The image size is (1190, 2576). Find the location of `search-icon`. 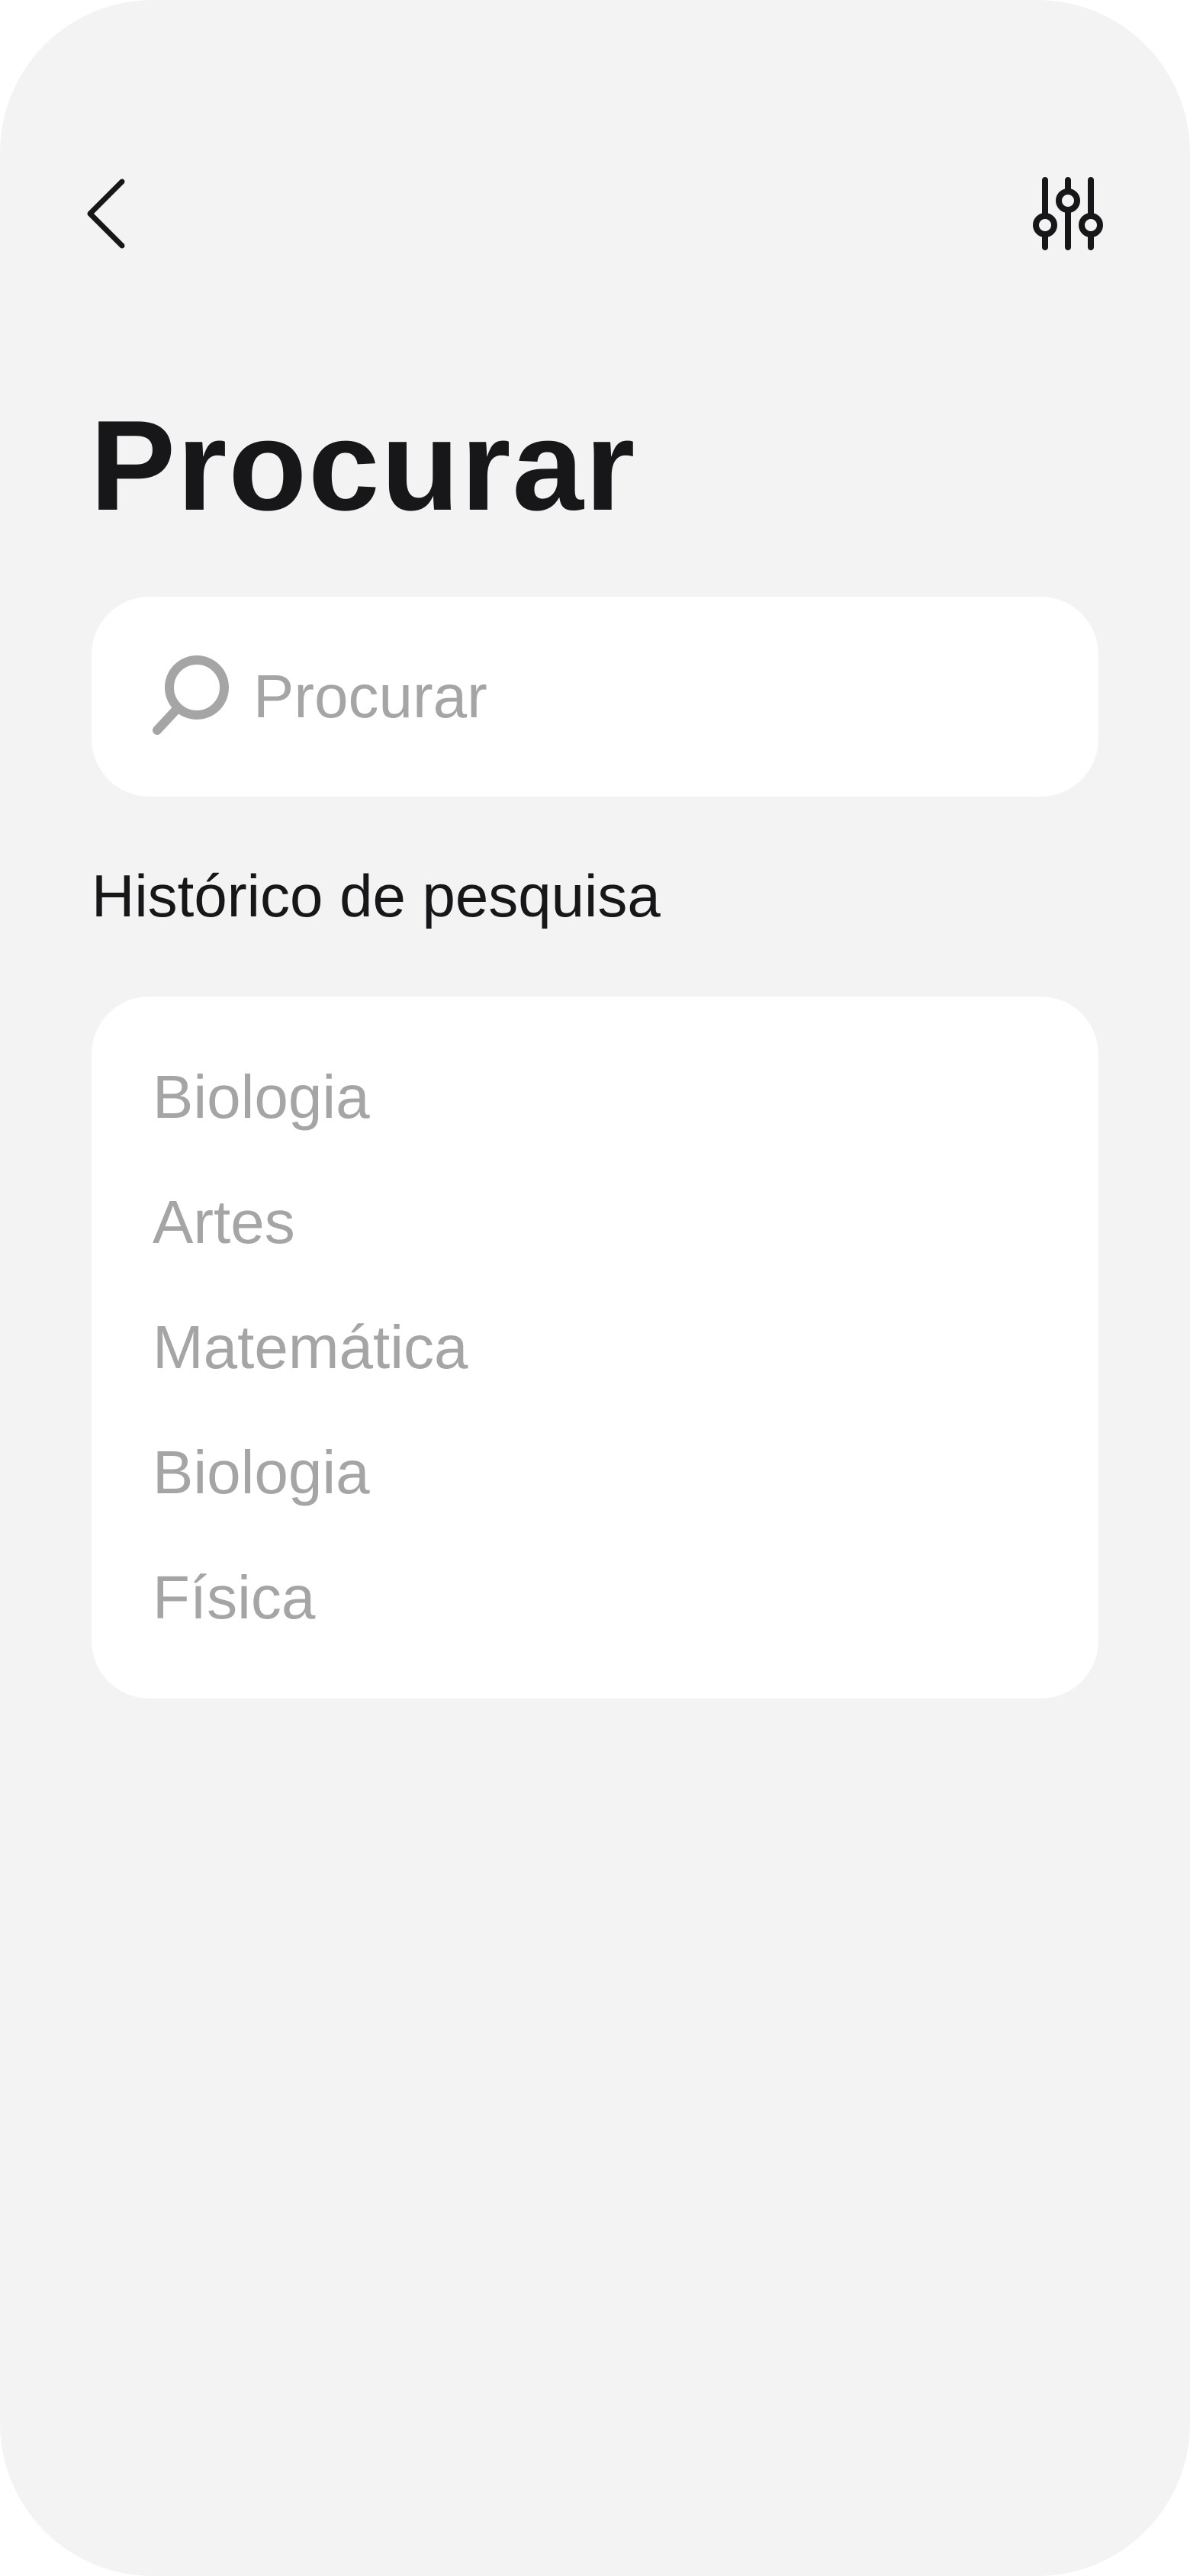

search-icon is located at coordinates (191, 697).